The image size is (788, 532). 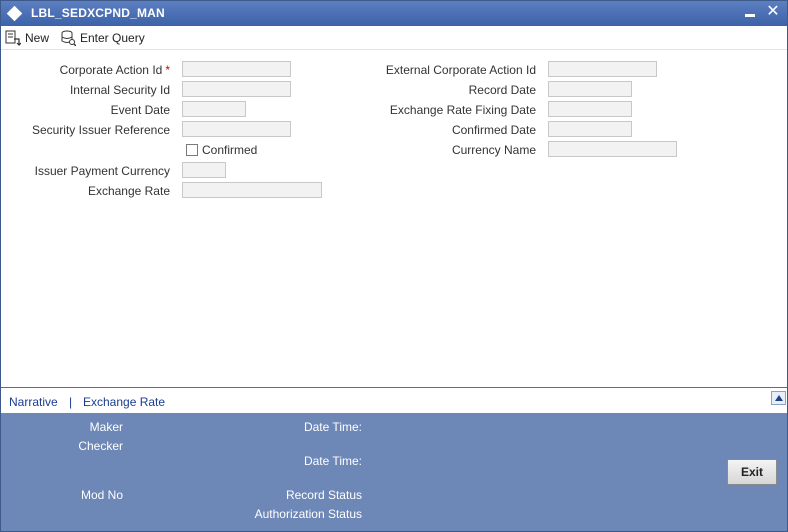 I want to click on section-divider, so click(x=394, y=387).